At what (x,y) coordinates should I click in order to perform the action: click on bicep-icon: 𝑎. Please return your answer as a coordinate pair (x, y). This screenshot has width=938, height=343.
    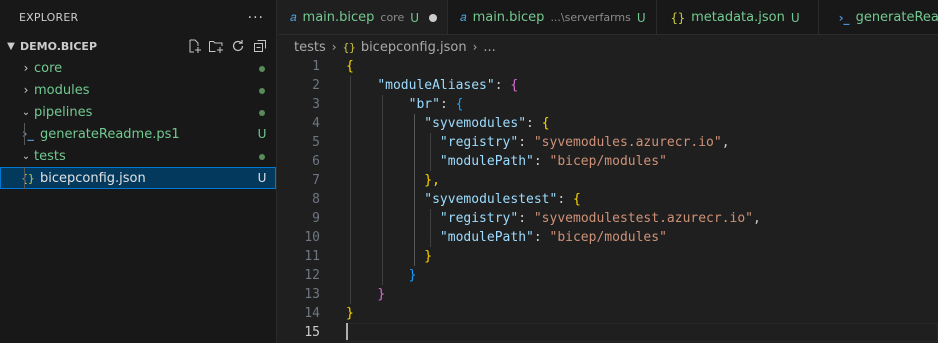
    Looking at the image, I should click on (463, 17).